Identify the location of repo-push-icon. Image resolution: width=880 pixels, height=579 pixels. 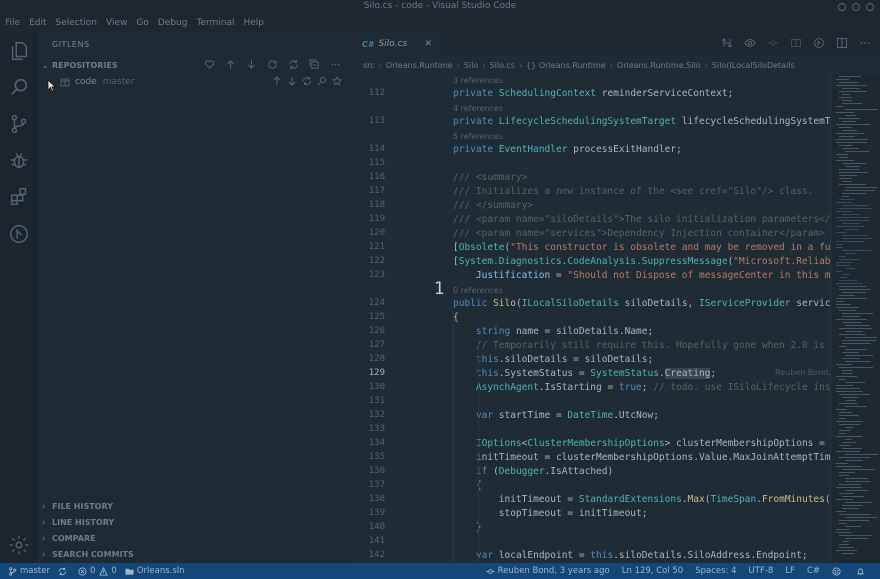
(276, 82).